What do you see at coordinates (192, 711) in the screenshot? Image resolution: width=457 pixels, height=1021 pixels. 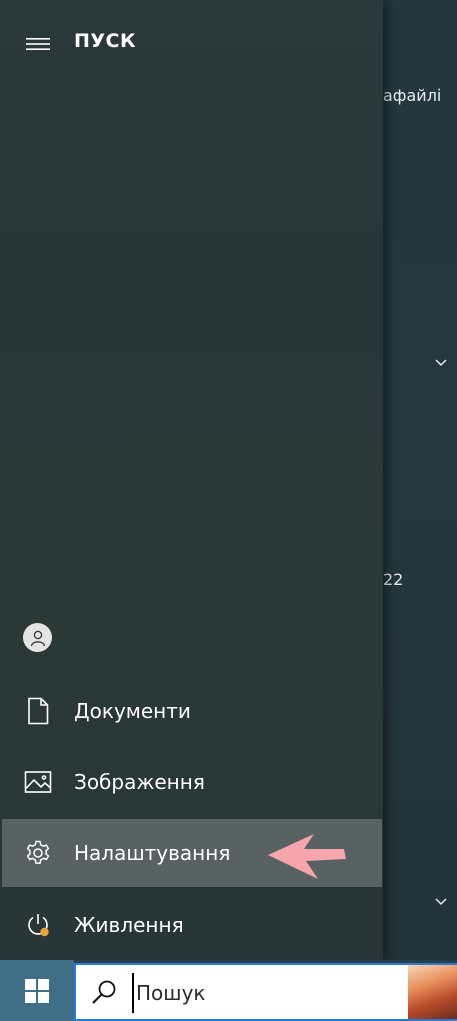 I see `rail-item-documents: Документи` at bounding box center [192, 711].